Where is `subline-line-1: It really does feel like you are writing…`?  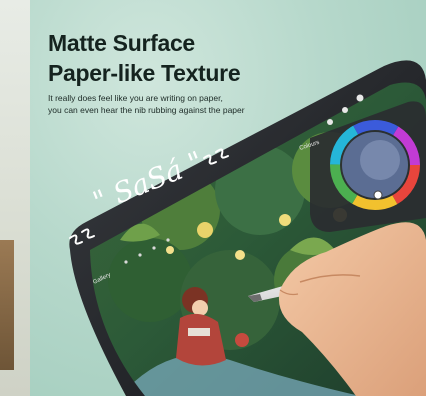
subline-line-1: It really does feel like you are writing… is located at coordinates (135, 98).